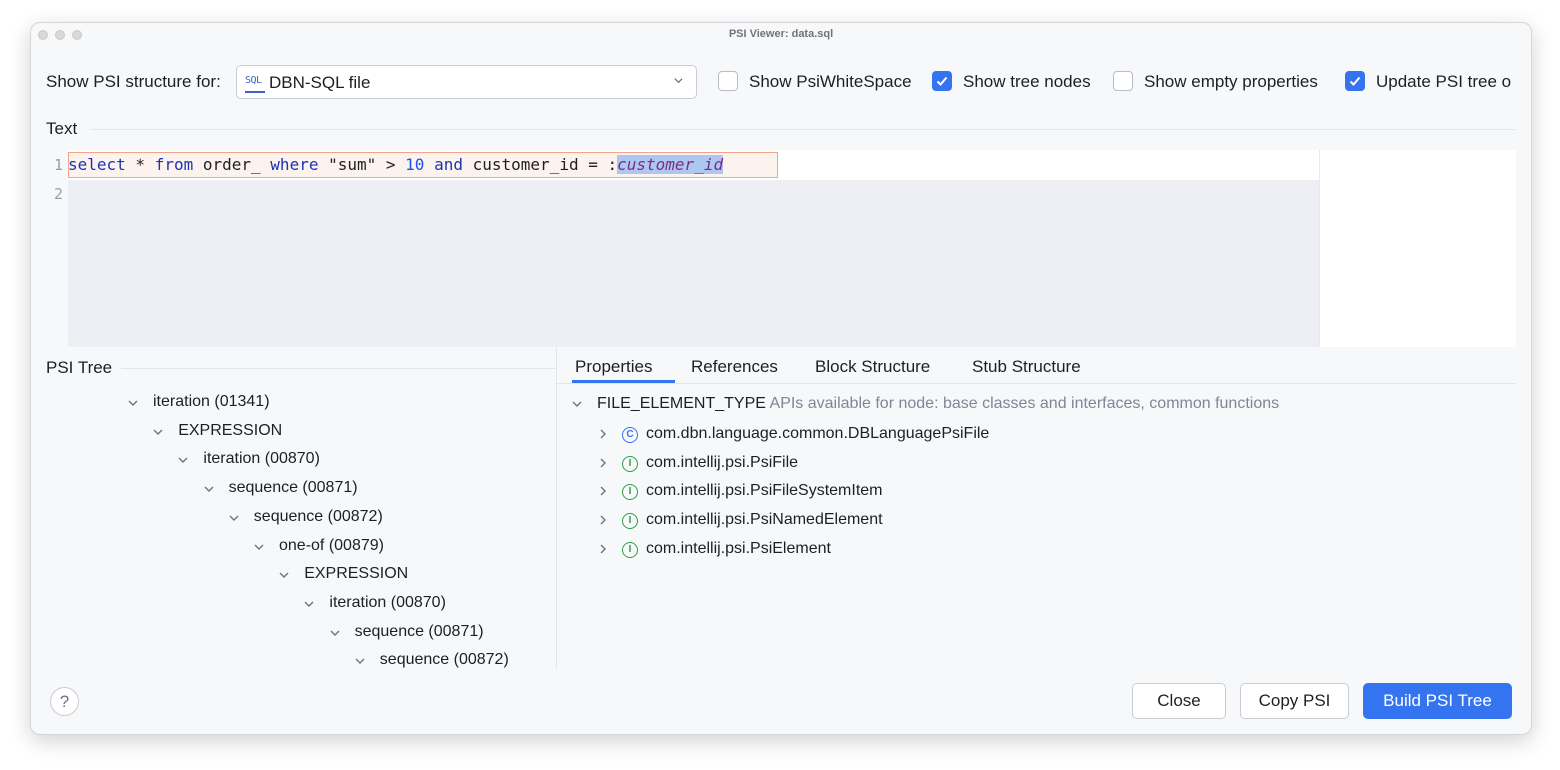 This screenshot has width=1560, height=770. I want to click on line-number: 2, so click(58, 194).